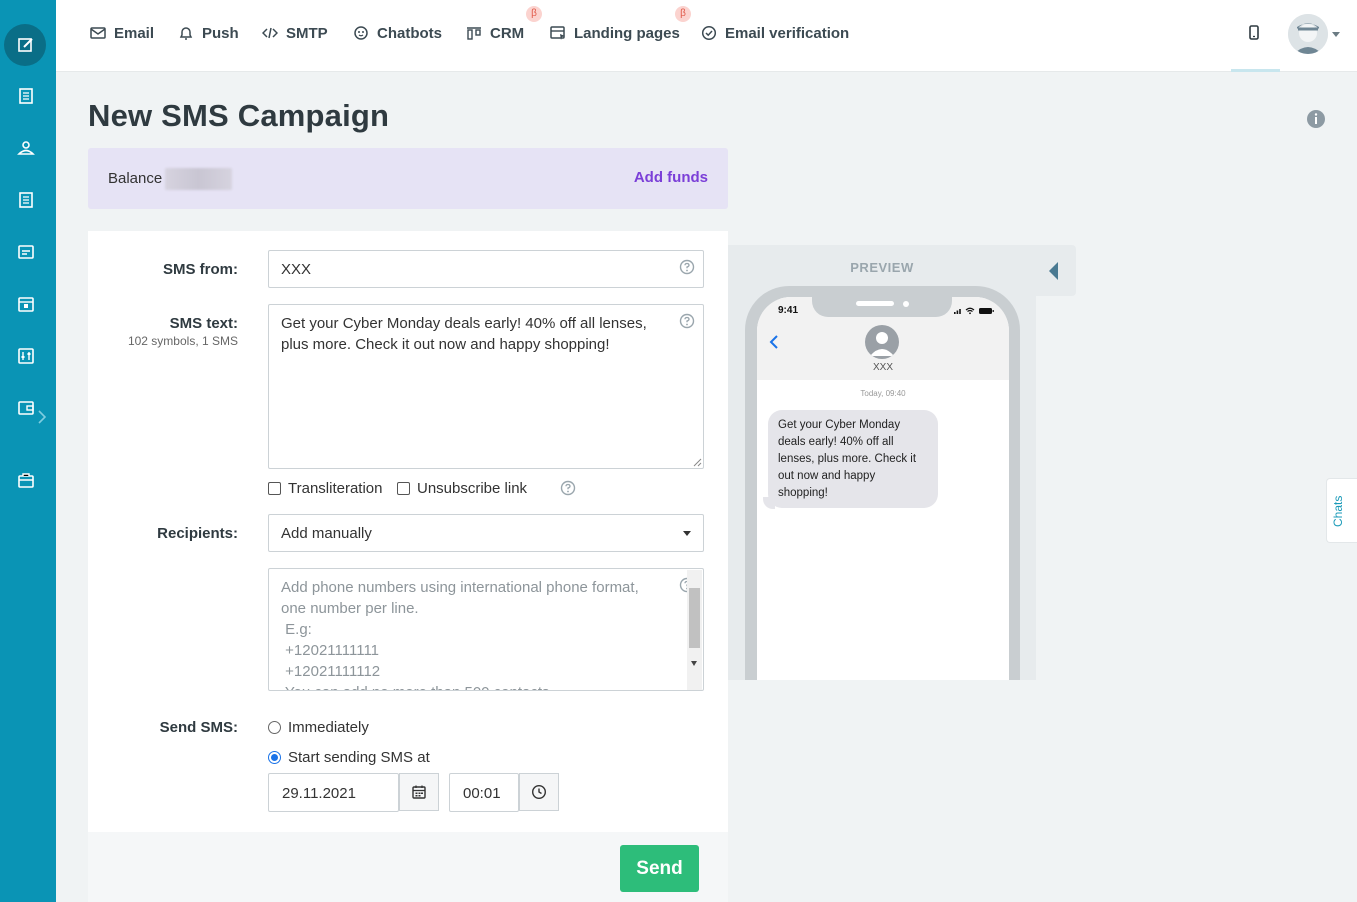  Describe the element at coordinates (26, 252) in the screenshot. I see `template-icon` at that location.